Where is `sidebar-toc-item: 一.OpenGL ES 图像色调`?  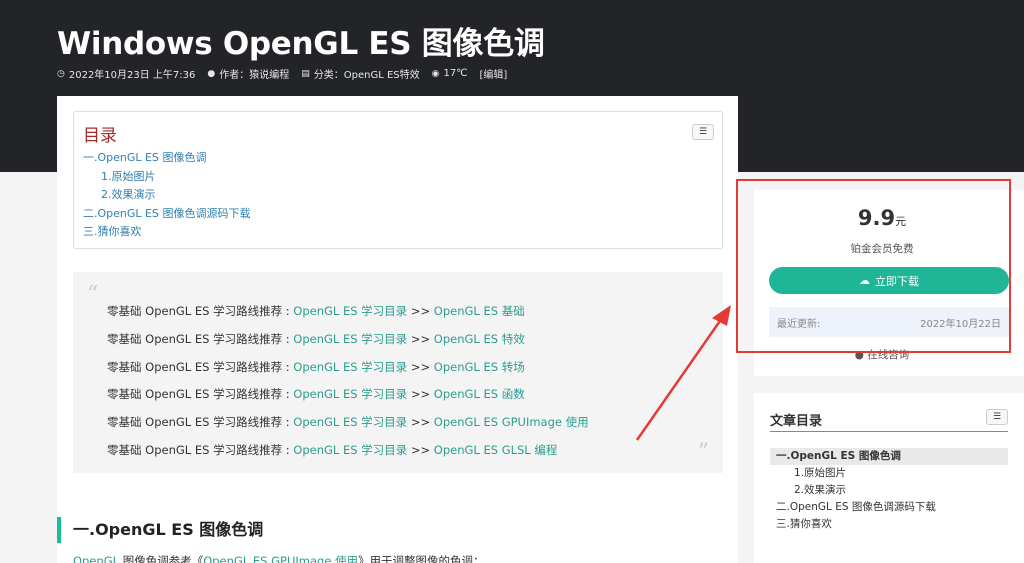 sidebar-toc-item: 一.OpenGL ES 图像色调 is located at coordinates (889, 456).